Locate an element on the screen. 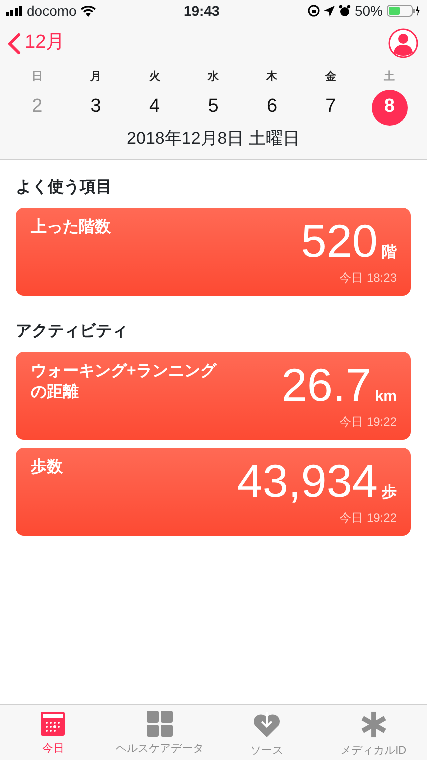  health-card: ウォーキング+ランニングの距離 26.7 km 今日 19:22 is located at coordinates (213, 396).